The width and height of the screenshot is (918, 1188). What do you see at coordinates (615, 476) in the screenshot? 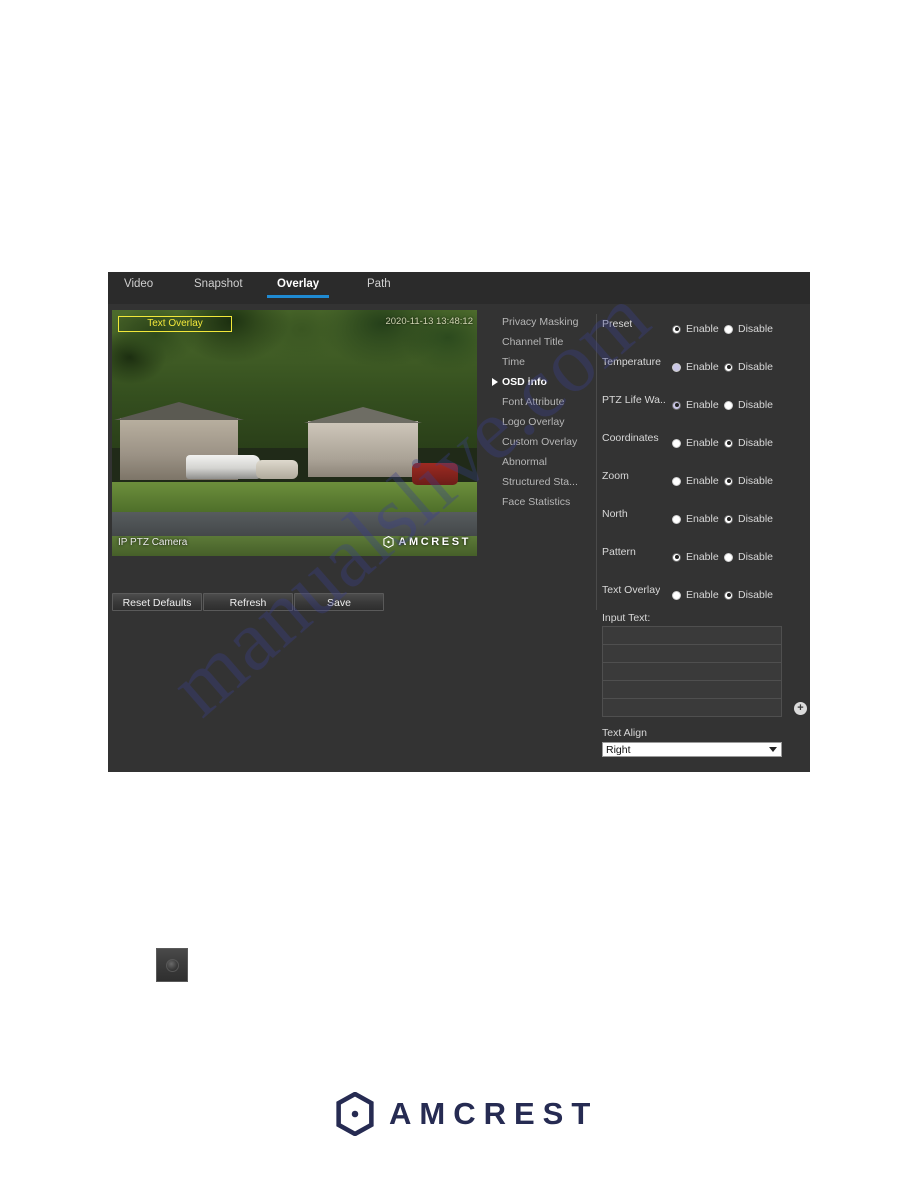
I see `setting-label-zoom: Zoom` at bounding box center [615, 476].